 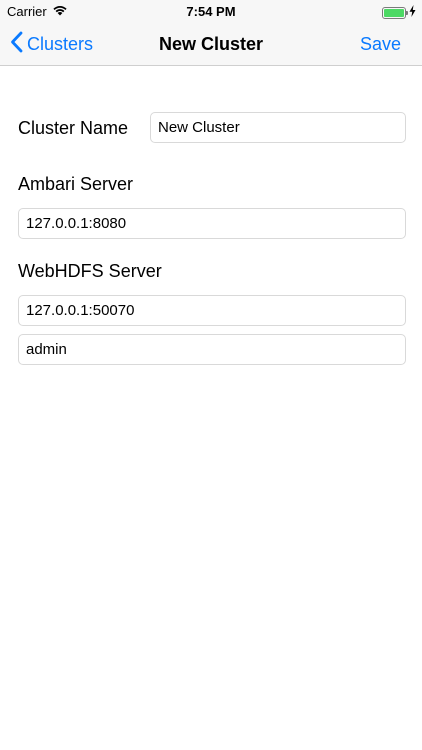 What do you see at coordinates (278, 127) in the screenshot?
I see `cluster-name-field` at bounding box center [278, 127].